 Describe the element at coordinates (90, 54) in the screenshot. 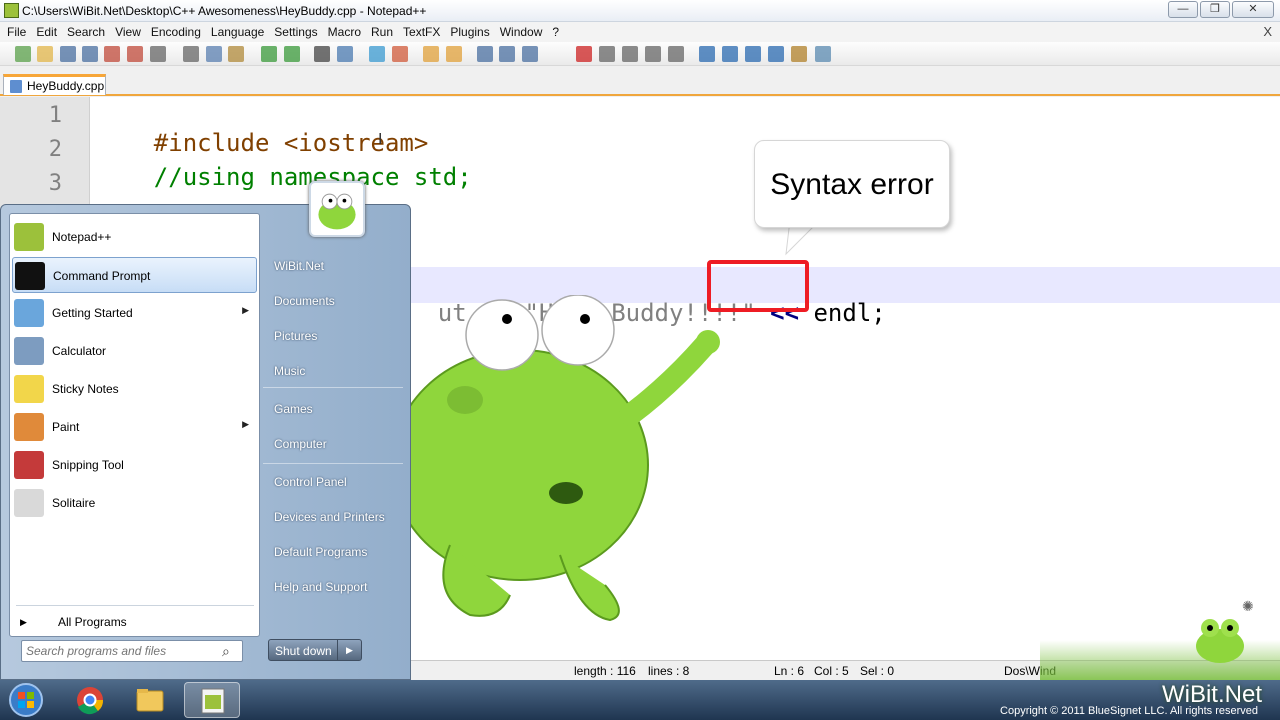

I see `save-all-icon` at that location.